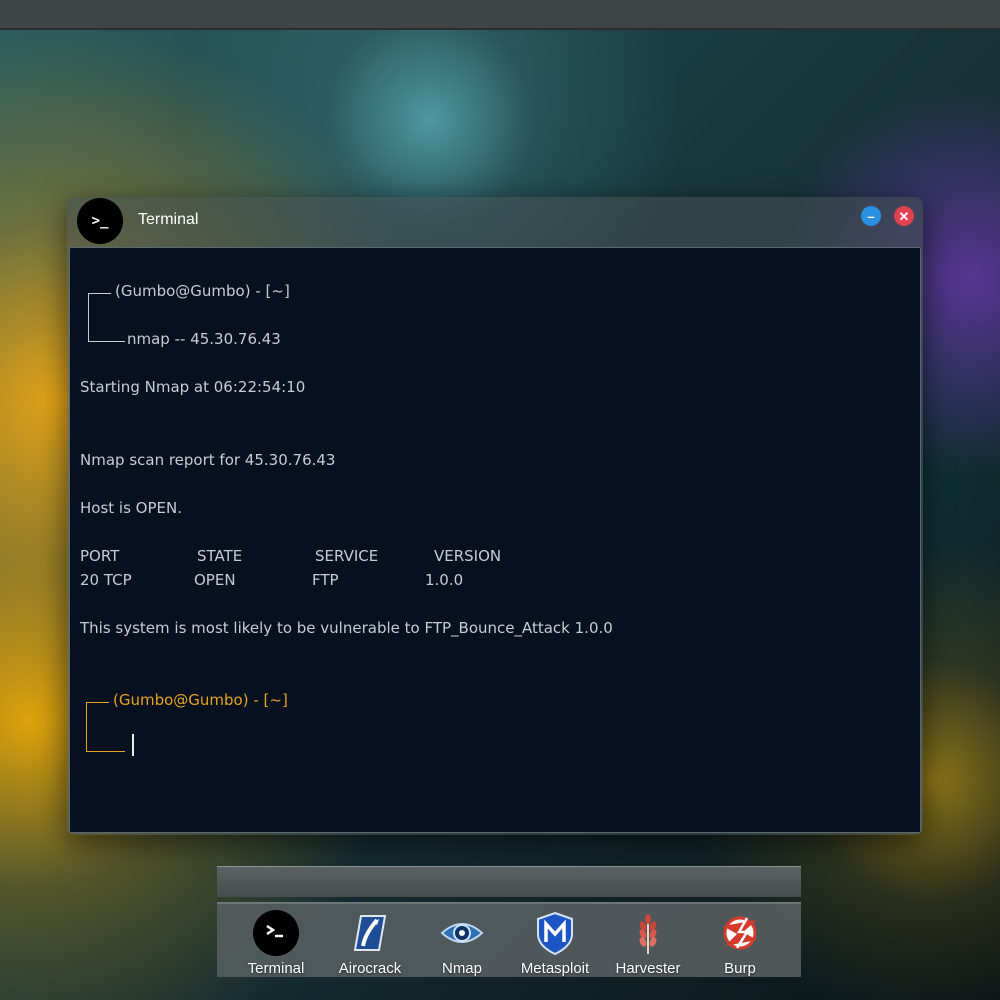 Image resolution: width=1000 pixels, height=1000 pixels. I want to click on report-line: Nmap scan report for 45.30.76.43, so click(208, 460).